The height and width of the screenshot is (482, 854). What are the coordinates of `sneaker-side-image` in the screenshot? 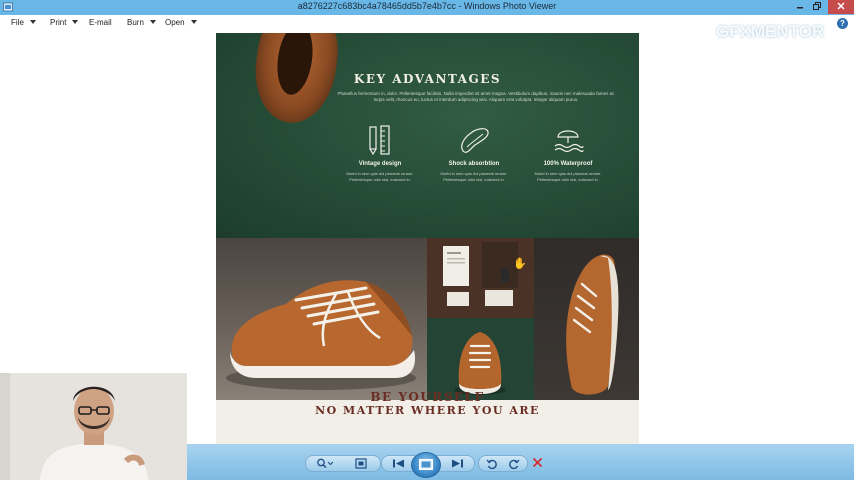 It's located at (321, 319).